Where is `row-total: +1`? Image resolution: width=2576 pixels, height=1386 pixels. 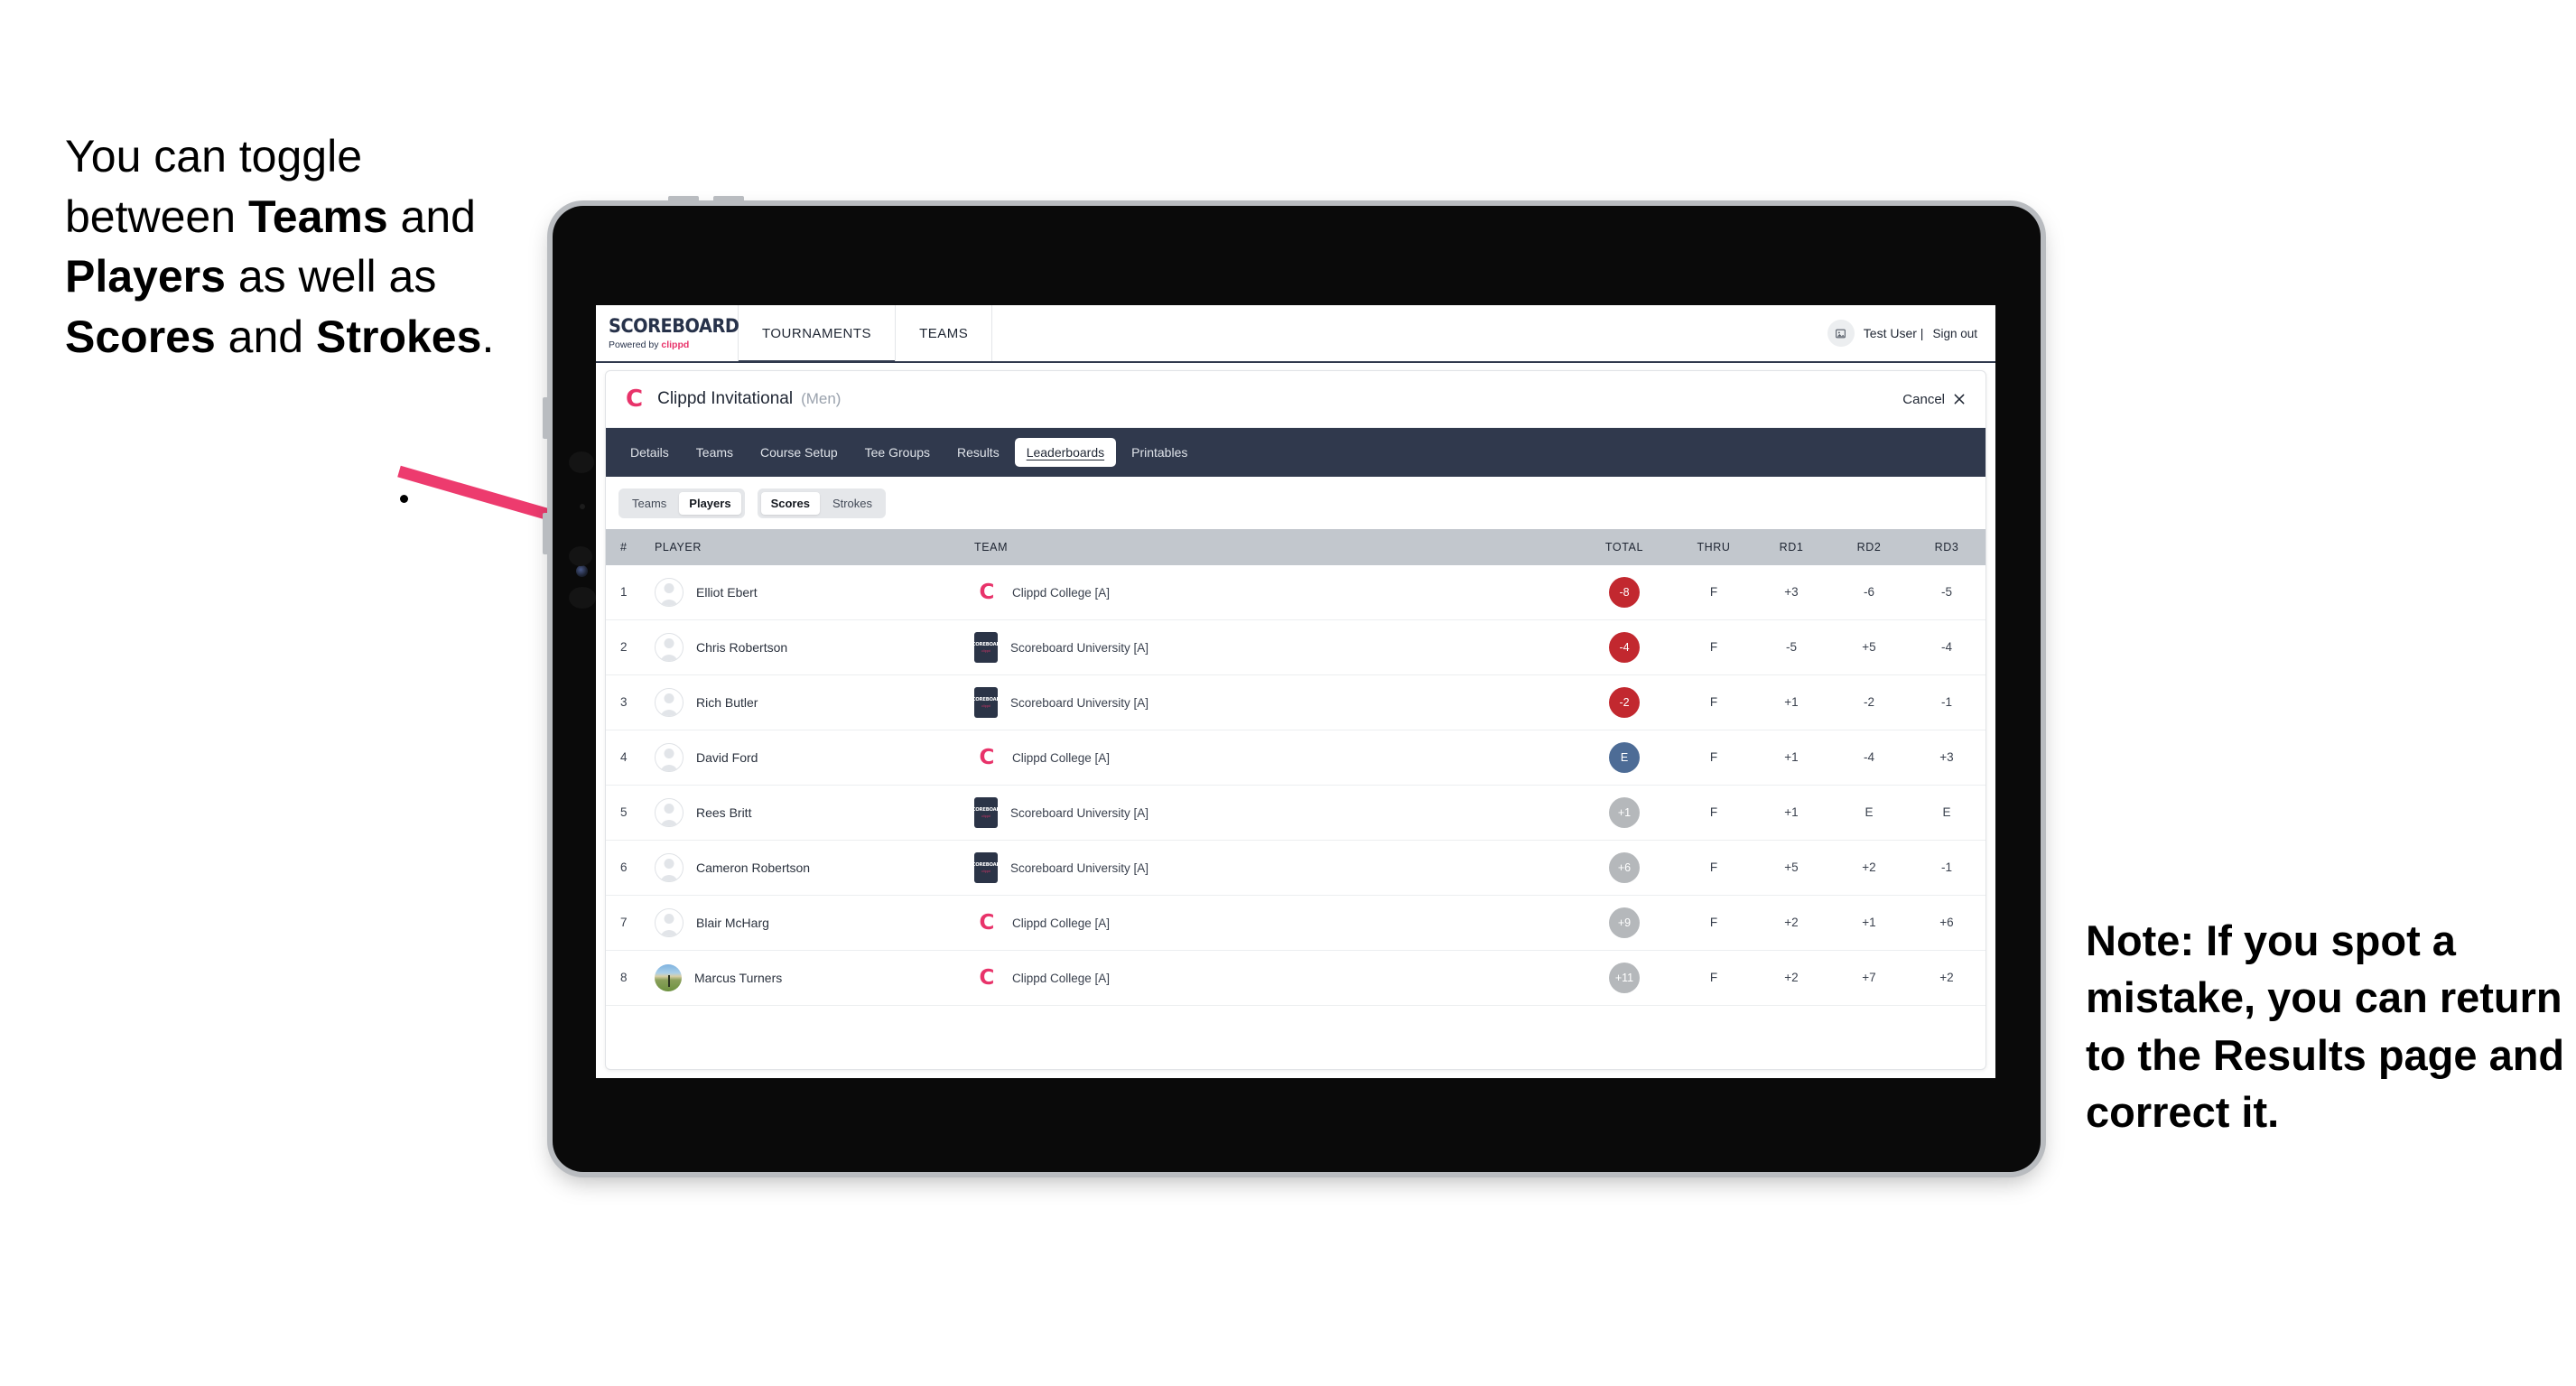
row-total: +1 is located at coordinates (1624, 812).